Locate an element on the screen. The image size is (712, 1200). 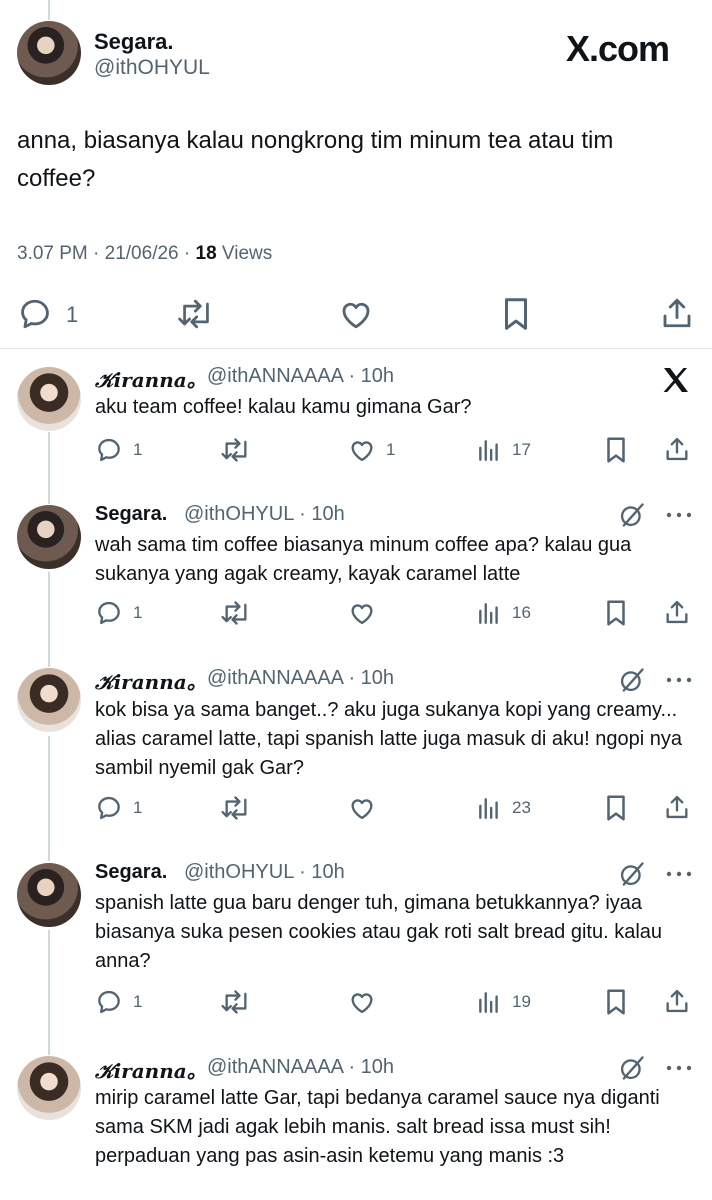
x-logo: X.com is located at coordinates (618, 48).